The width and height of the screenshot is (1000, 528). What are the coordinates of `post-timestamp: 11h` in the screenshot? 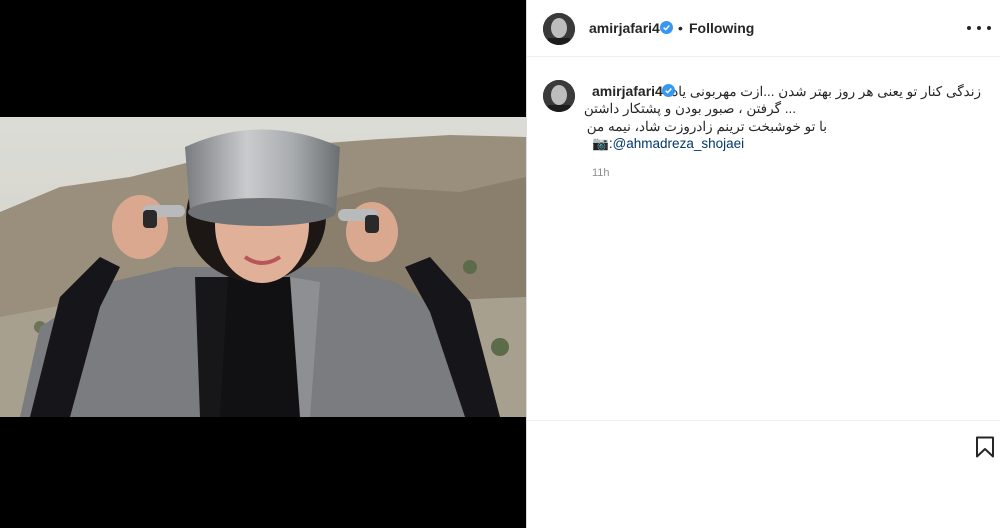 It's located at (601, 173).